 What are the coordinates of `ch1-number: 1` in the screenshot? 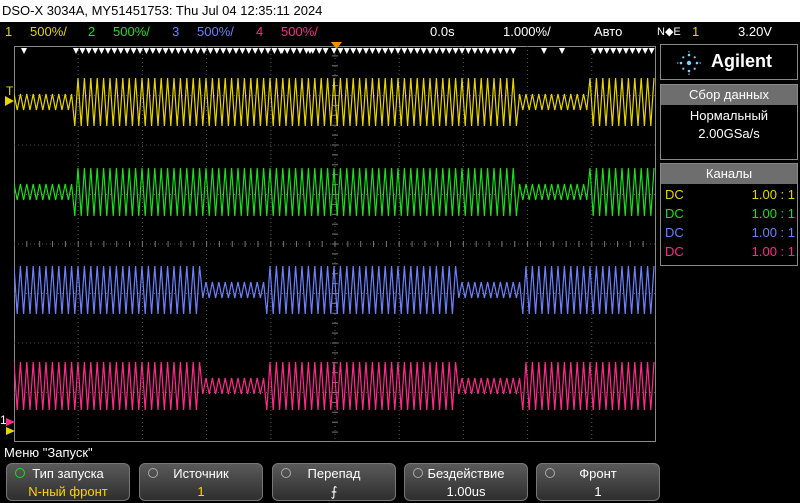 It's located at (8, 32).